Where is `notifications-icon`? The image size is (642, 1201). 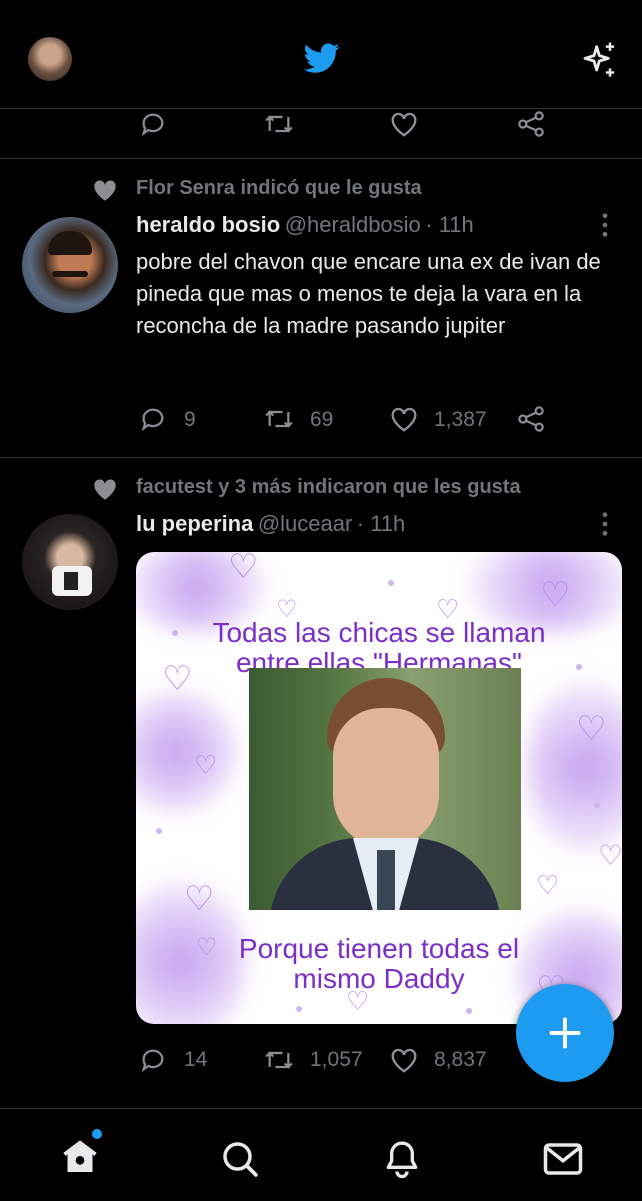 notifications-icon is located at coordinates (402, 1159).